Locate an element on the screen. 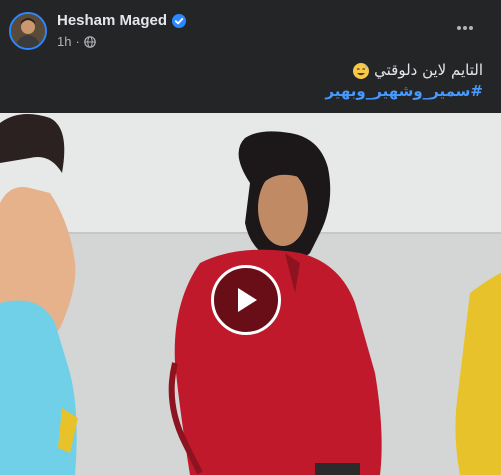 The image size is (501, 475). post-header: Hesham Maged 1h · is located at coordinates (250, 29).